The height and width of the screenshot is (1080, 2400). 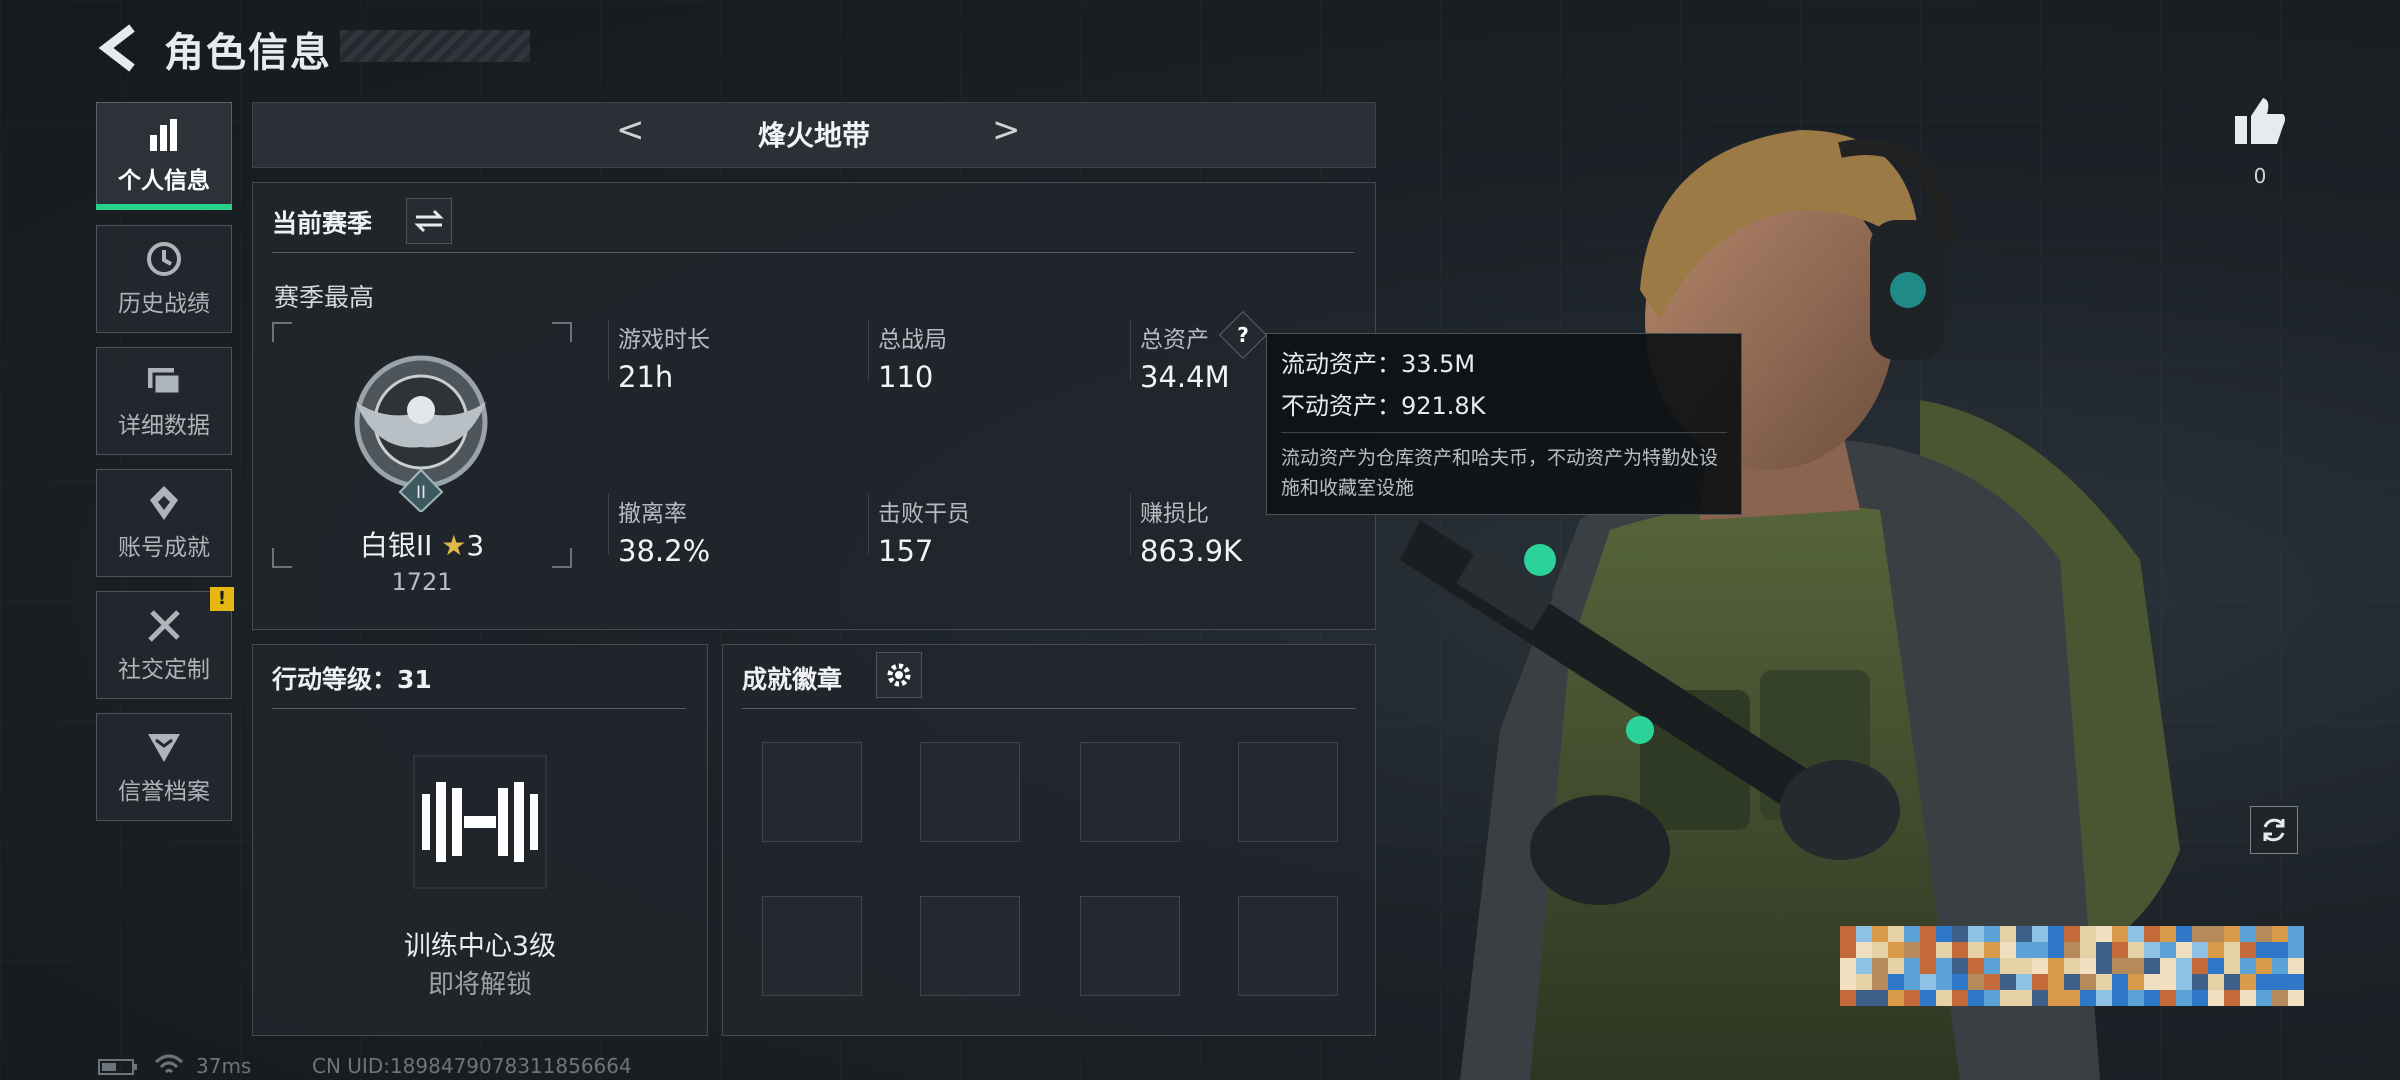 What do you see at coordinates (1383, 406) in the screenshot?
I see `fixed-assets: 不动资产：921.8K` at bounding box center [1383, 406].